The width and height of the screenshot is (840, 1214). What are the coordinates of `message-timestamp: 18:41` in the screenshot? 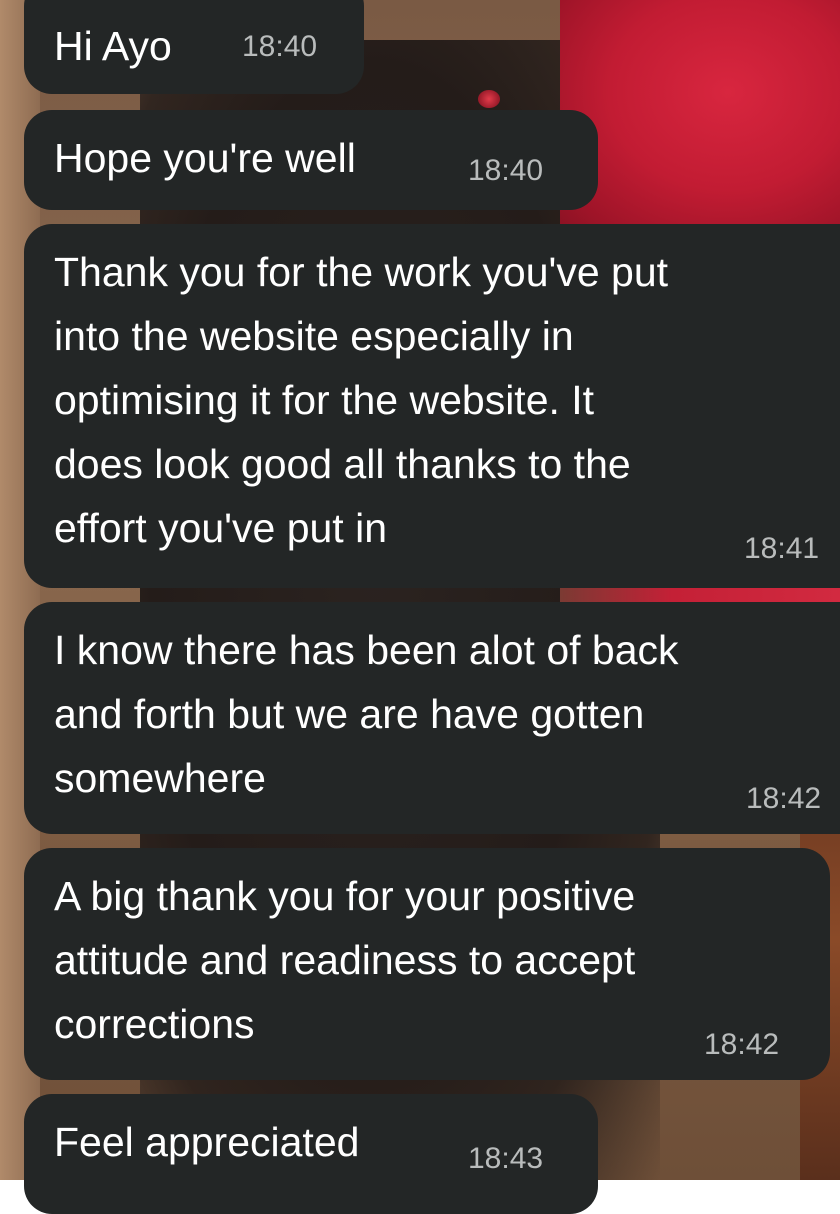 It's located at (782, 548).